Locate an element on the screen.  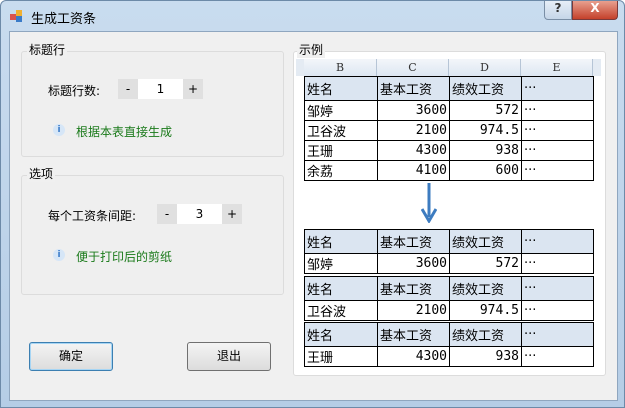
table-cell: 余荔 is located at coordinates (341, 170).